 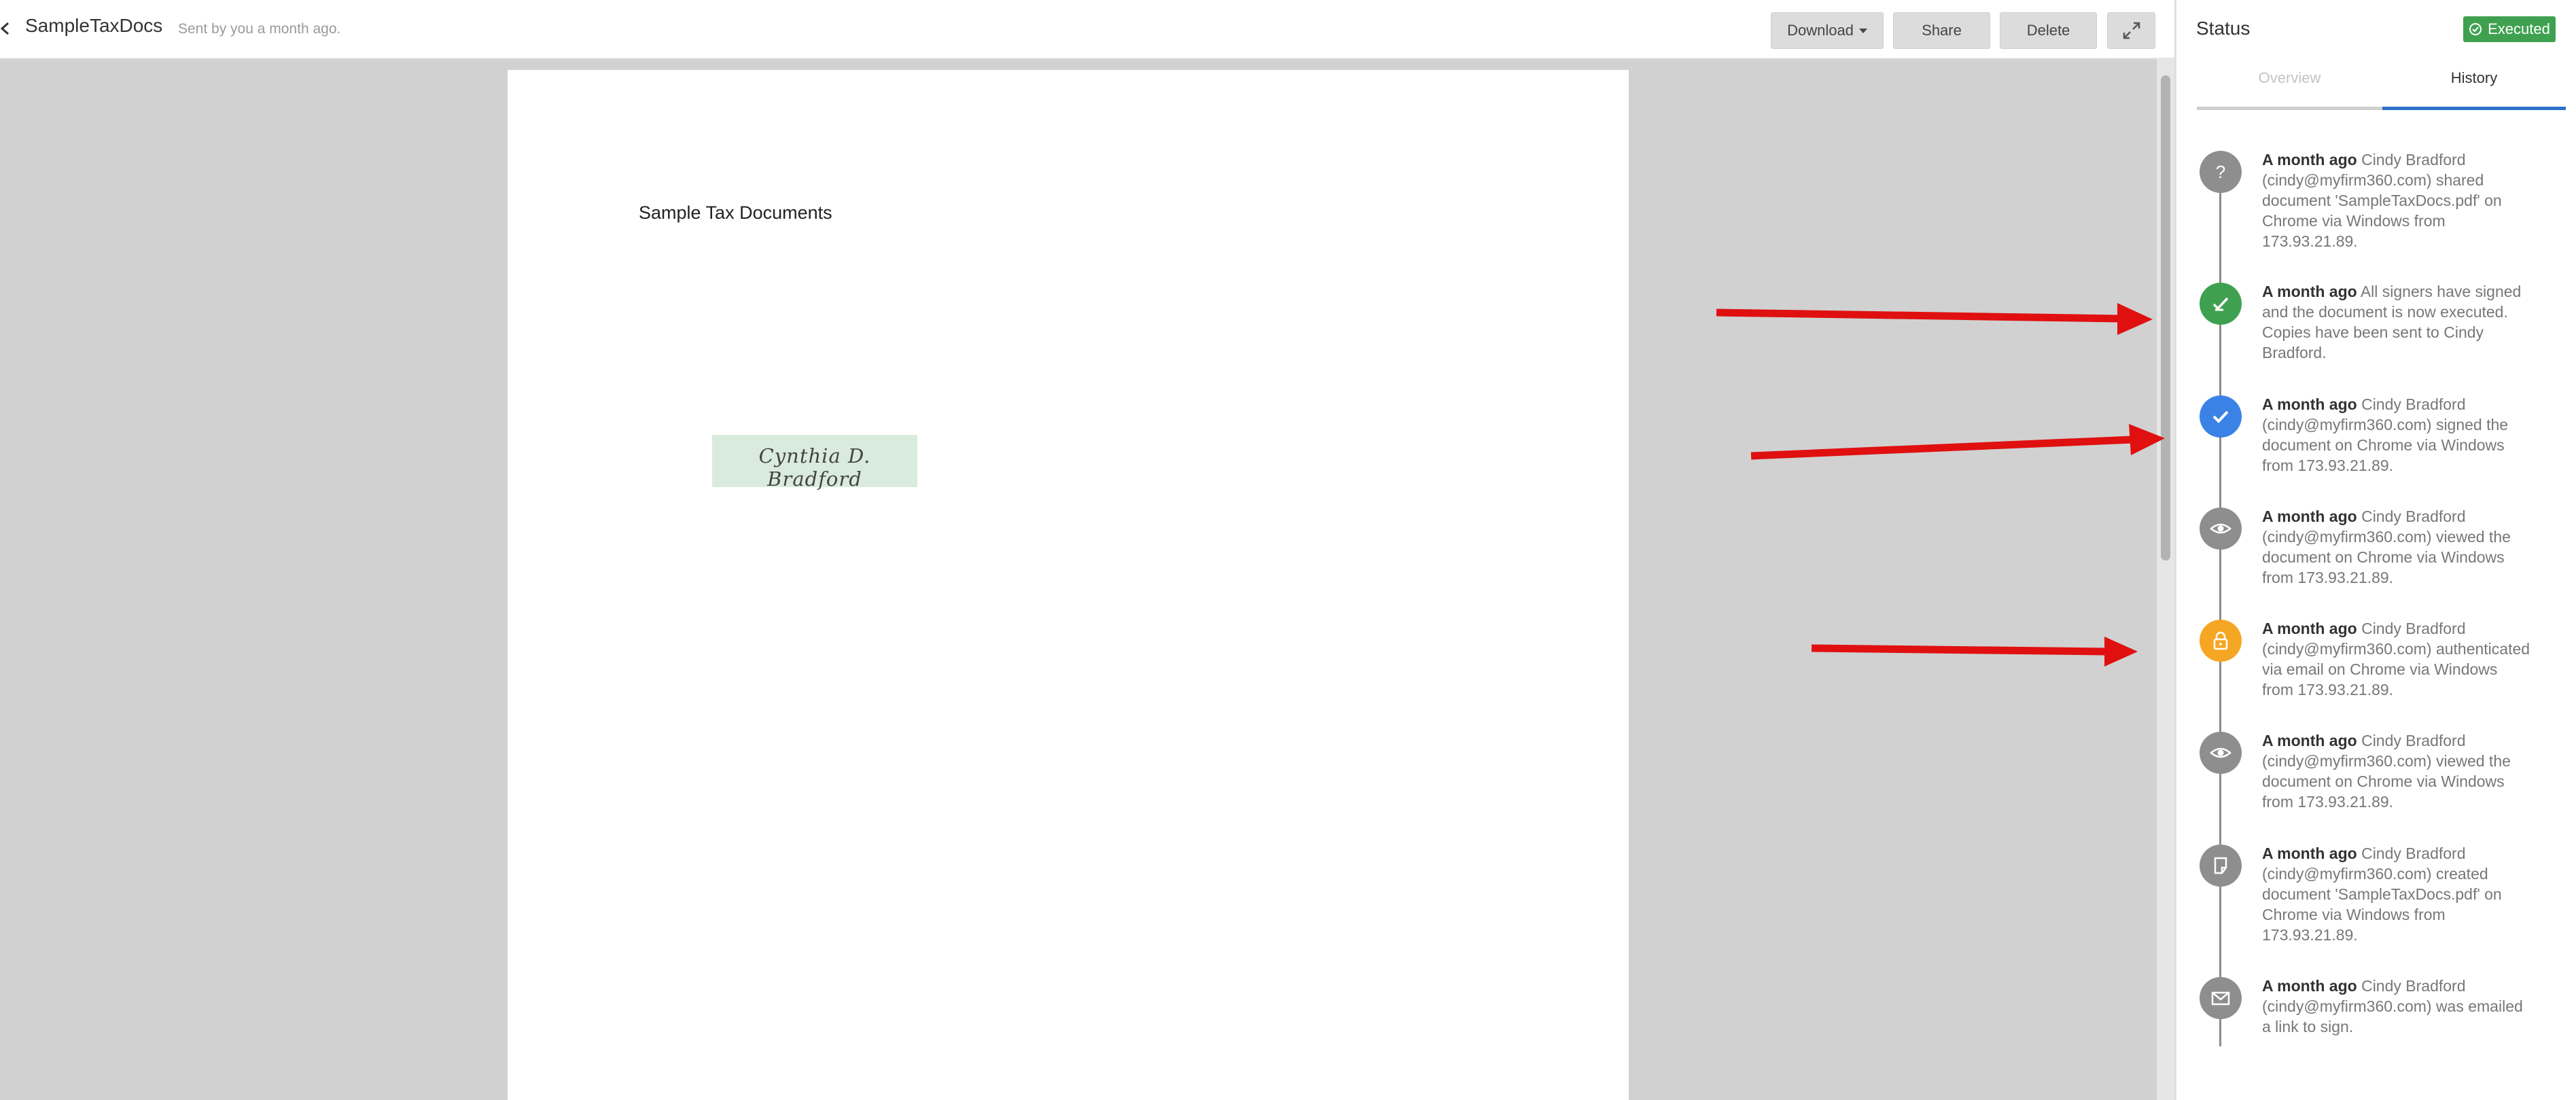 I want to click on expand-icon, so click(x=2131, y=30).